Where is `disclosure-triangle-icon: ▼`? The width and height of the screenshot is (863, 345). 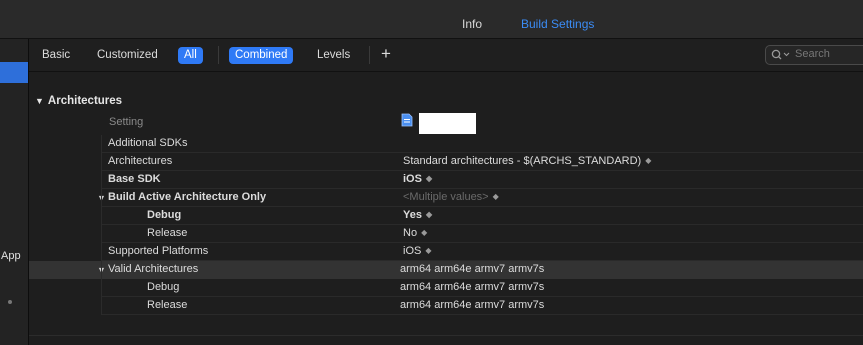 disclosure-triangle-icon: ▼ is located at coordinates (39, 101).